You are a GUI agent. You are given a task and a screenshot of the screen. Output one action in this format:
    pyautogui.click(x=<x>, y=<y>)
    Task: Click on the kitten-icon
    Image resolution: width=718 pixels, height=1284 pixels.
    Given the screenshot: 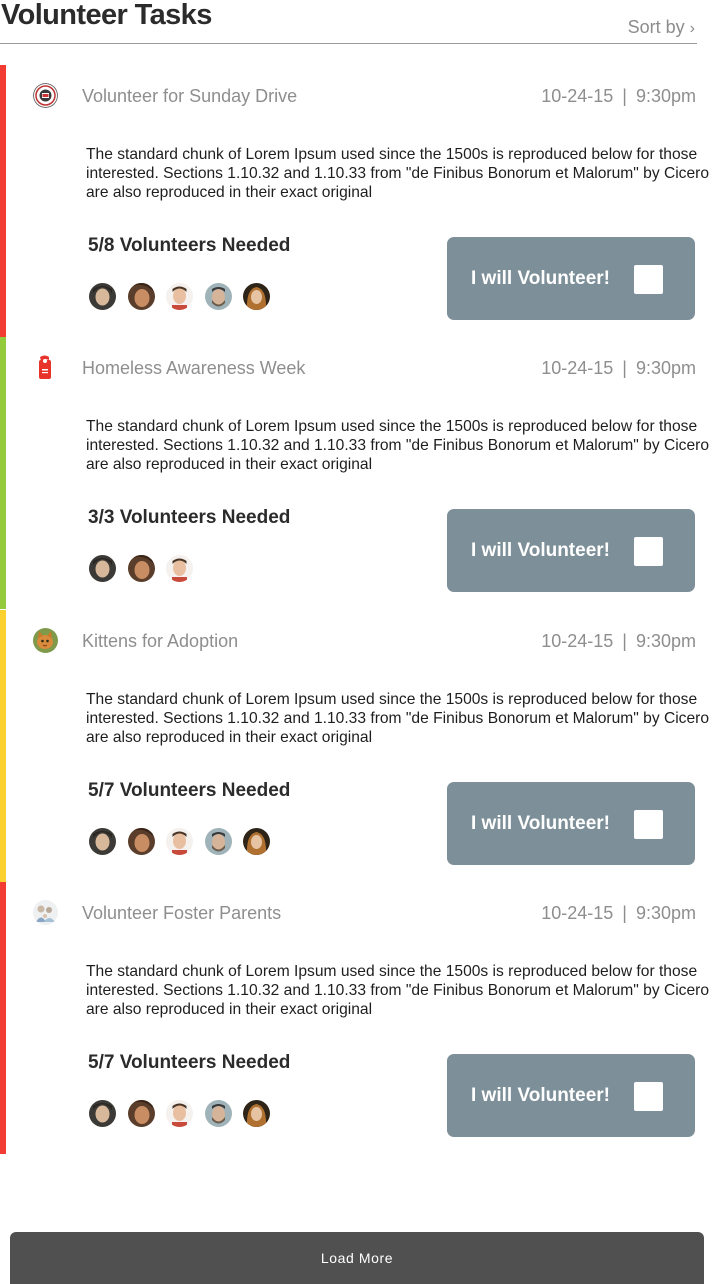 What is the action you would take?
    pyautogui.click(x=45, y=640)
    